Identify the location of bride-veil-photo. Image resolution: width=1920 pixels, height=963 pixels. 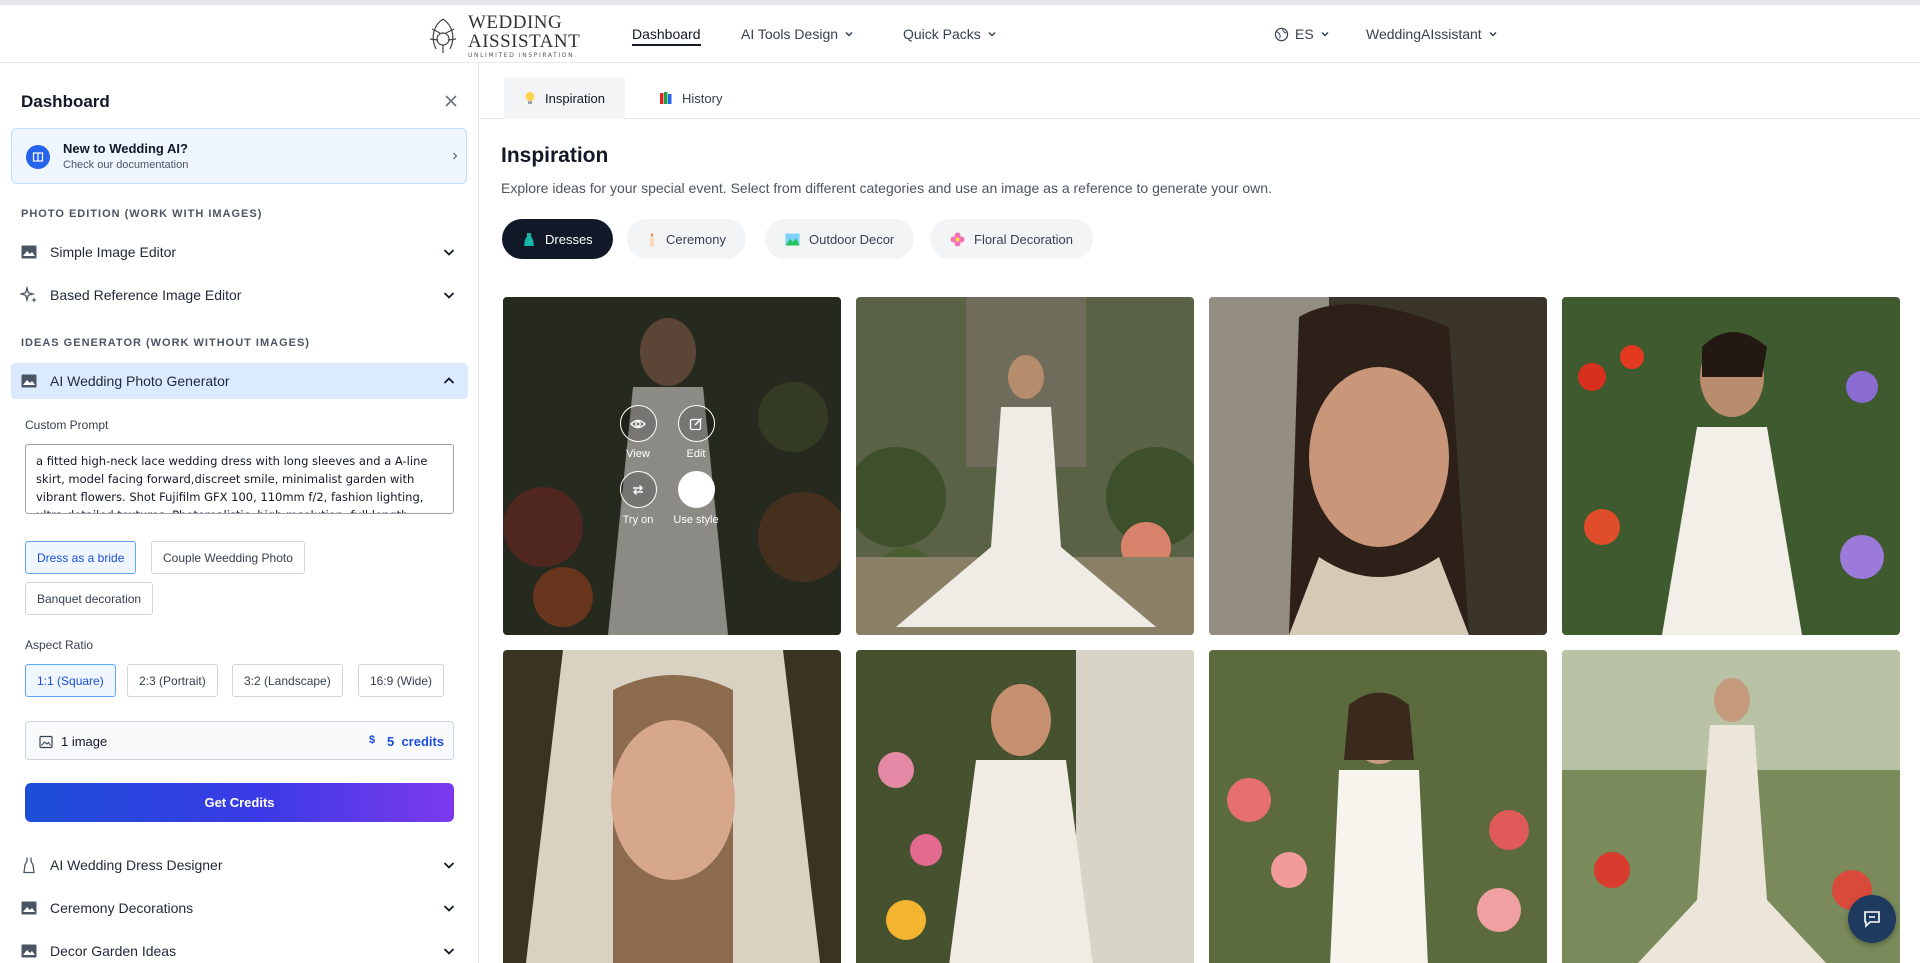
(672, 806).